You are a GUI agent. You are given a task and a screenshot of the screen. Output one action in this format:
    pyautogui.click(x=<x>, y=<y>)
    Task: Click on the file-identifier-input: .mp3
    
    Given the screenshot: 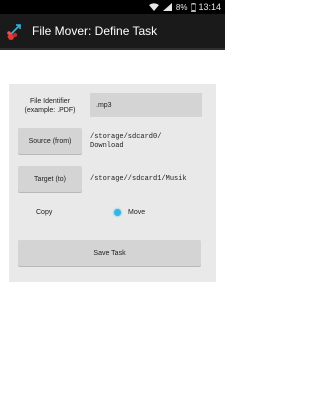 What is the action you would take?
    pyautogui.click(x=146, y=105)
    